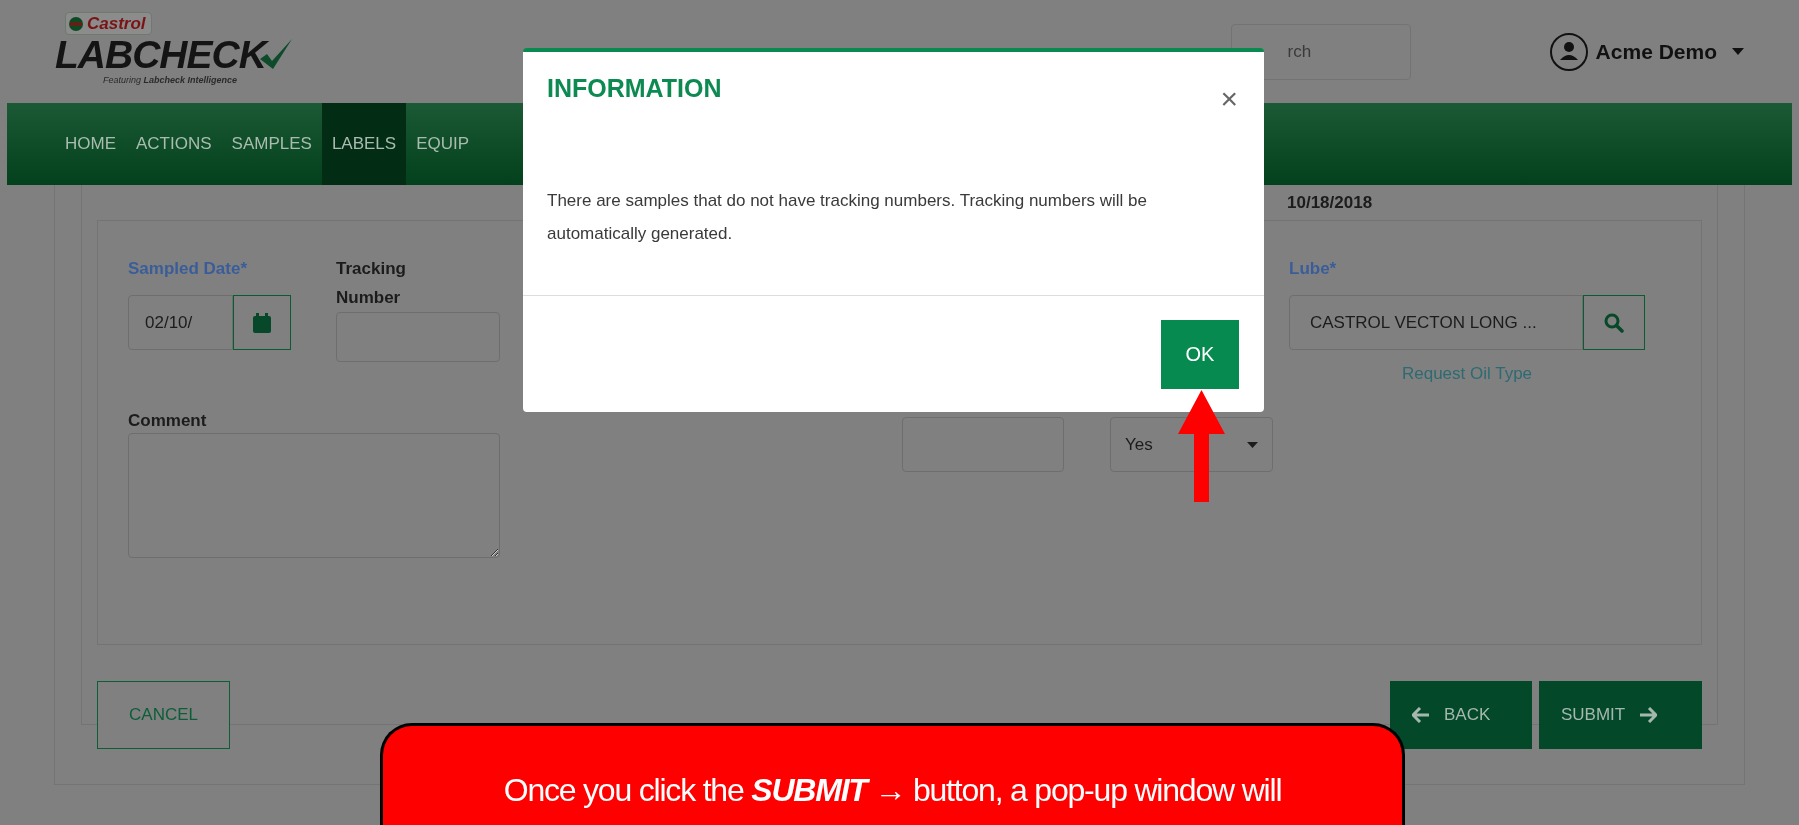  What do you see at coordinates (168, 421) in the screenshot?
I see `field-label: Comment` at bounding box center [168, 421].